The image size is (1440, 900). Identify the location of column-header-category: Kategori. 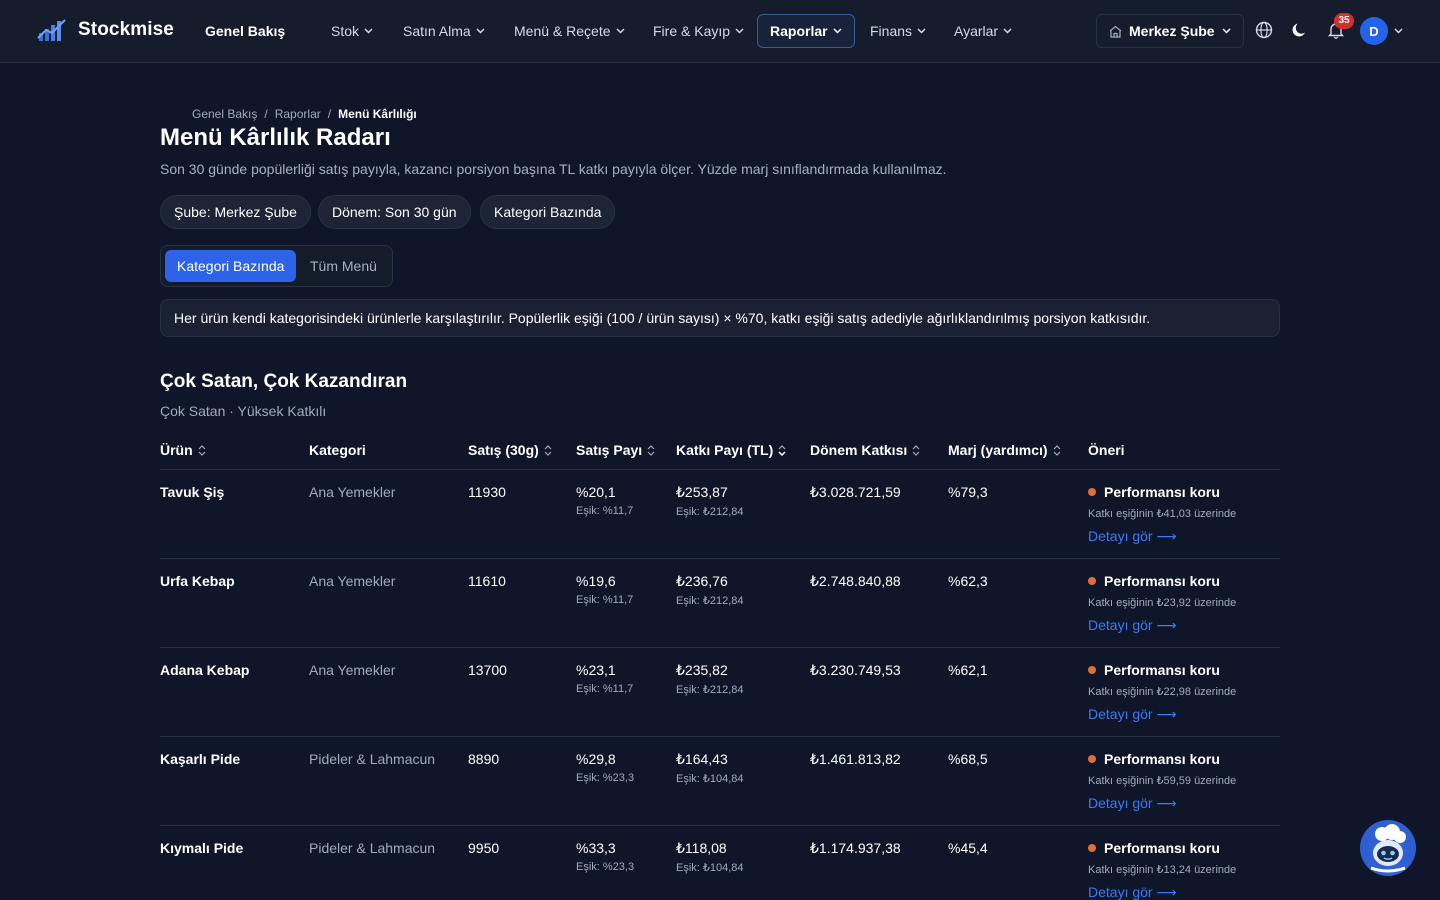
(337, 450).